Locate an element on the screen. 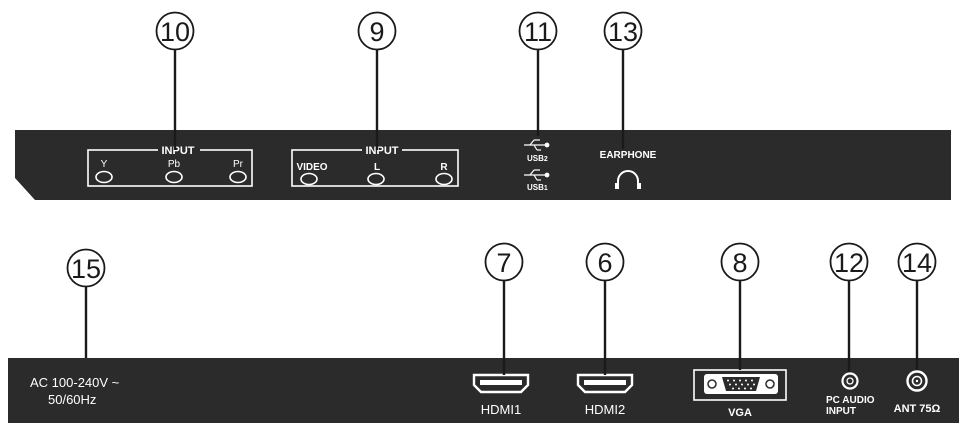 Image resolution: width=959 pixels, height=423 pixels. callout-number: 8 is located at coordinates (739, 263).